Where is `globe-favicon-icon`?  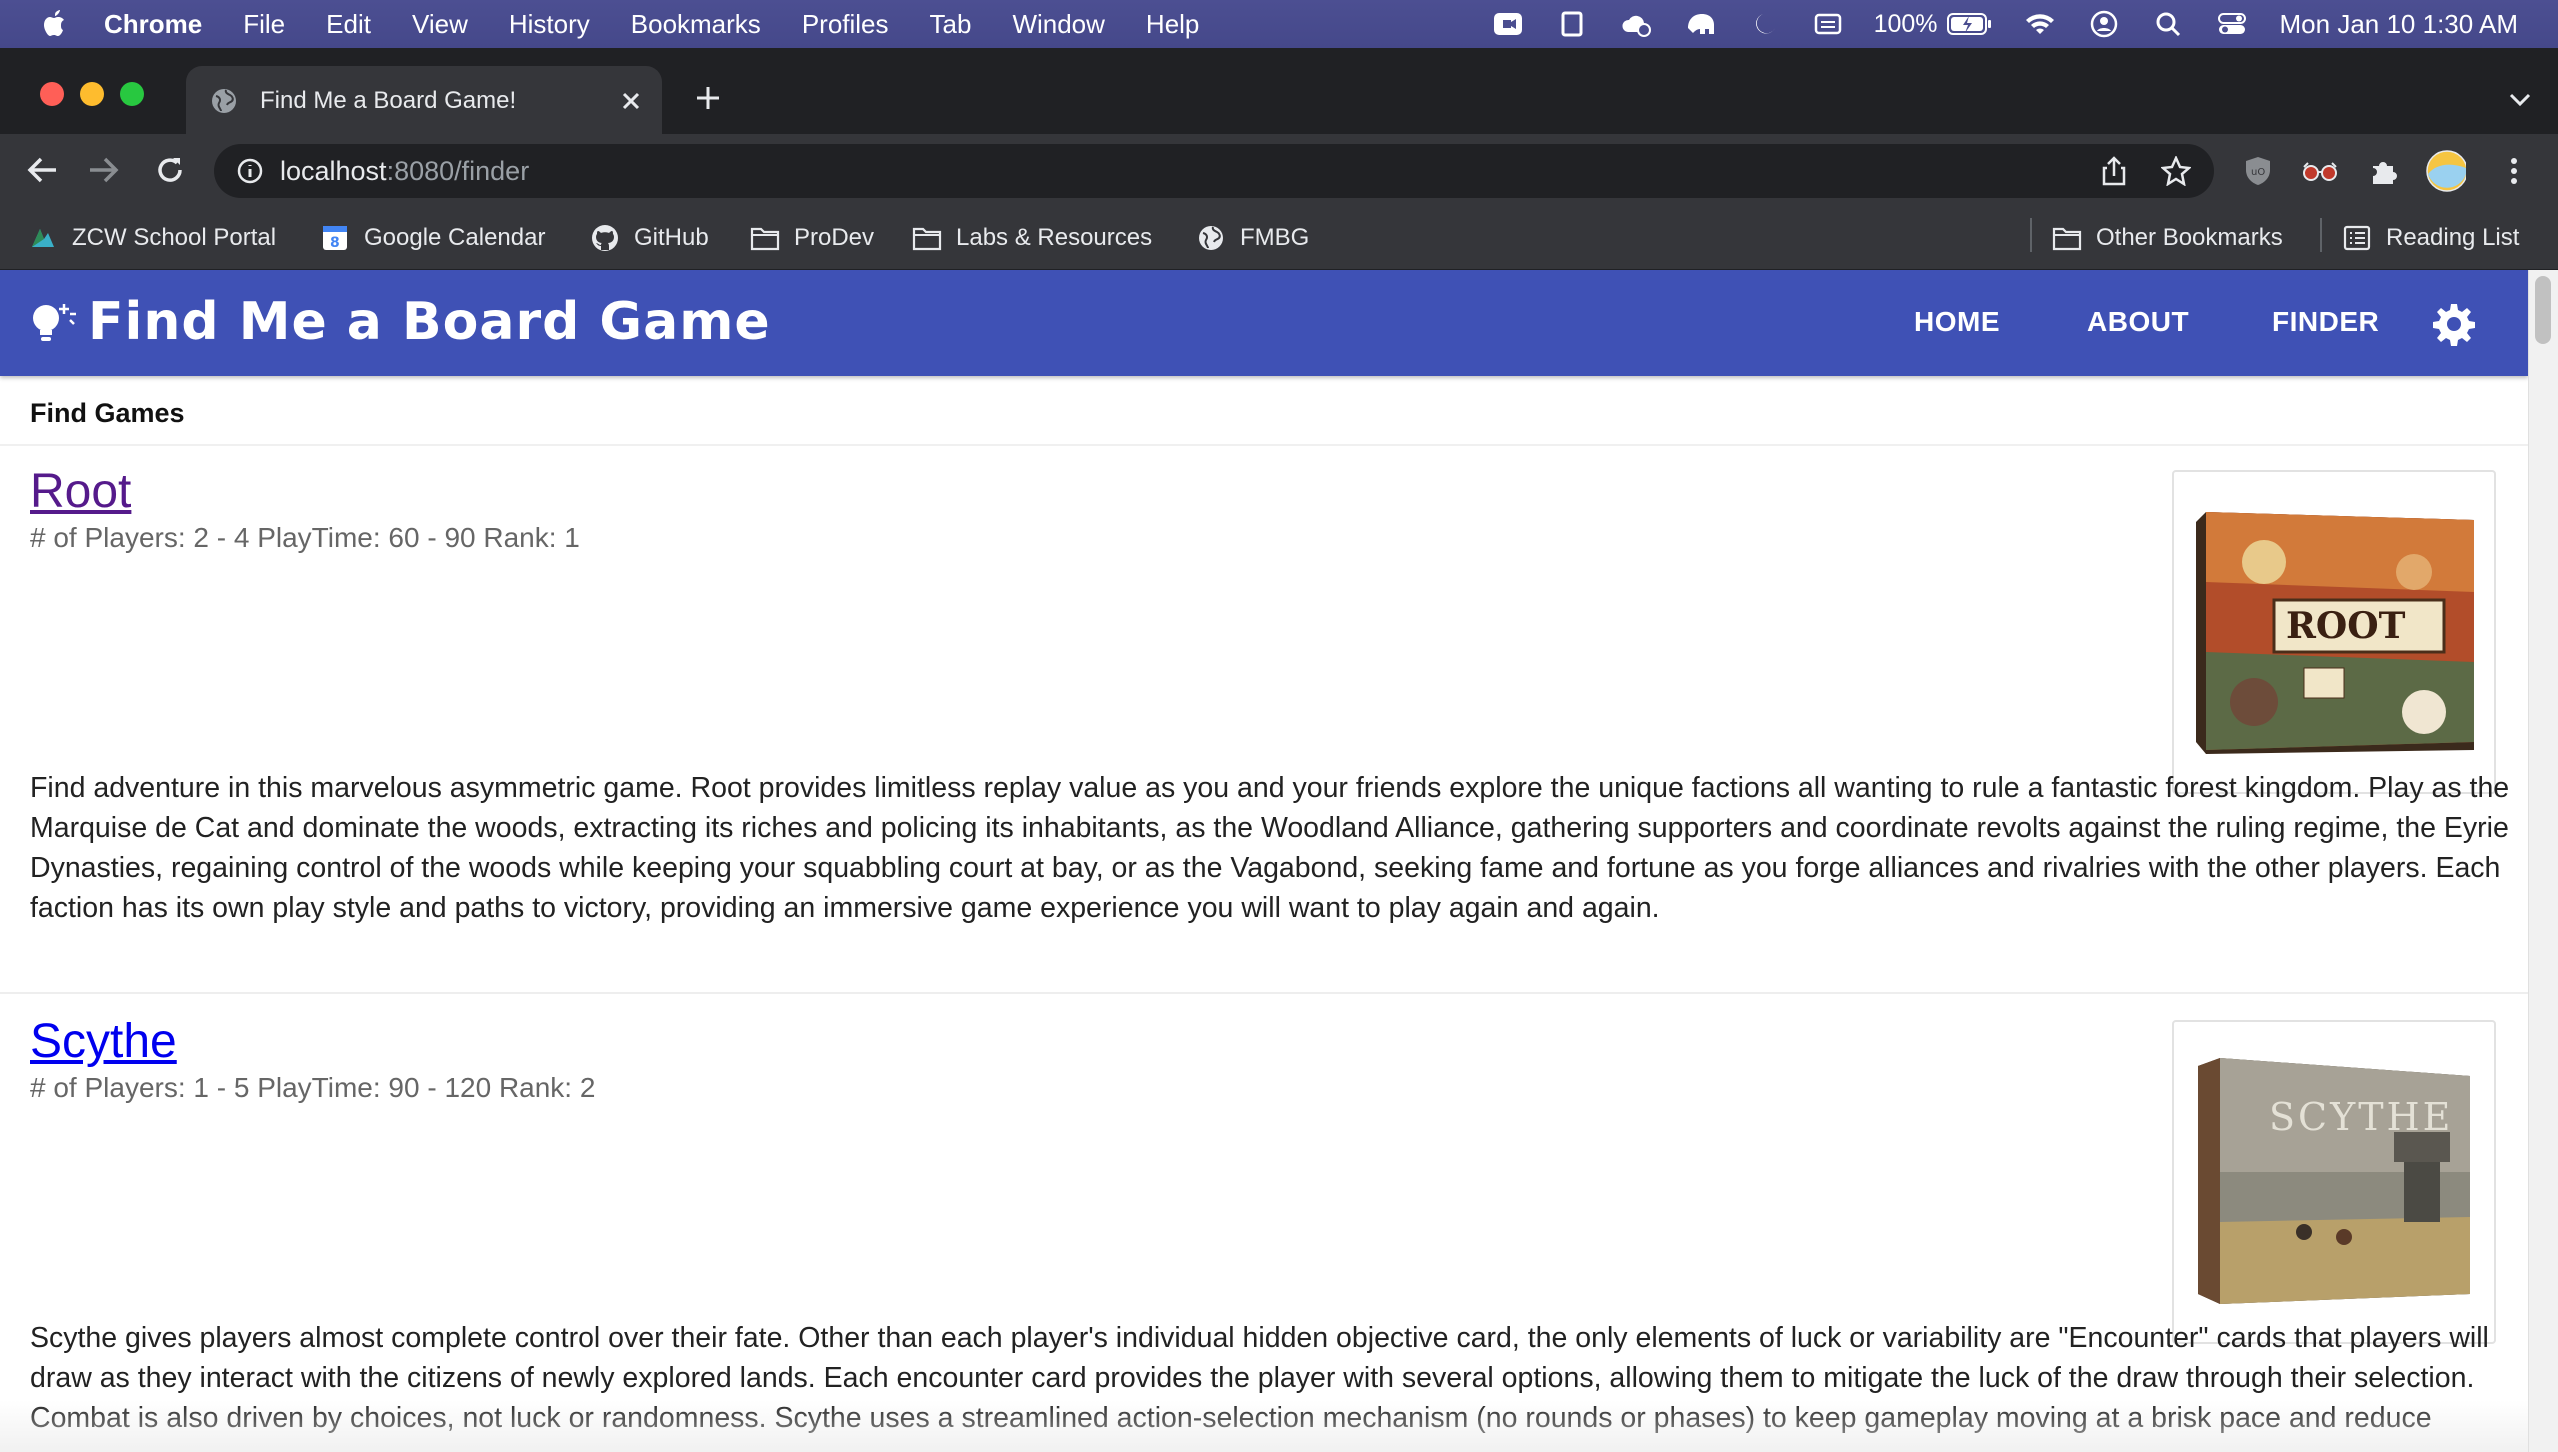
globe-favicon-icon is located at coordinates (224, 101).